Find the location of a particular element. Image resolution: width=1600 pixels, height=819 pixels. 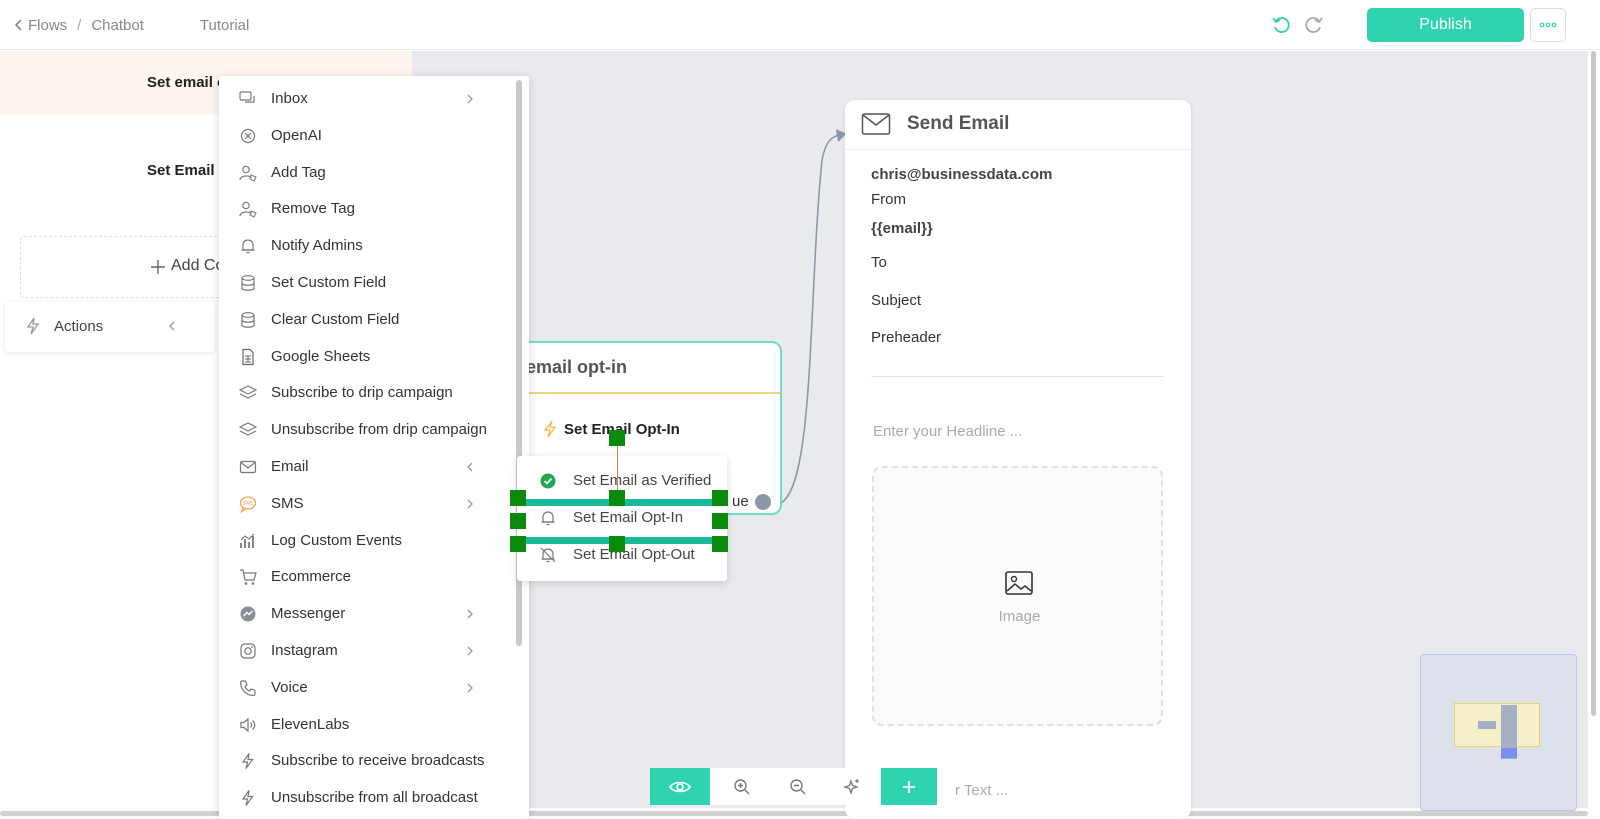

menu-item-ecommerce: Ecommerce is located at coordinates (369, 577).